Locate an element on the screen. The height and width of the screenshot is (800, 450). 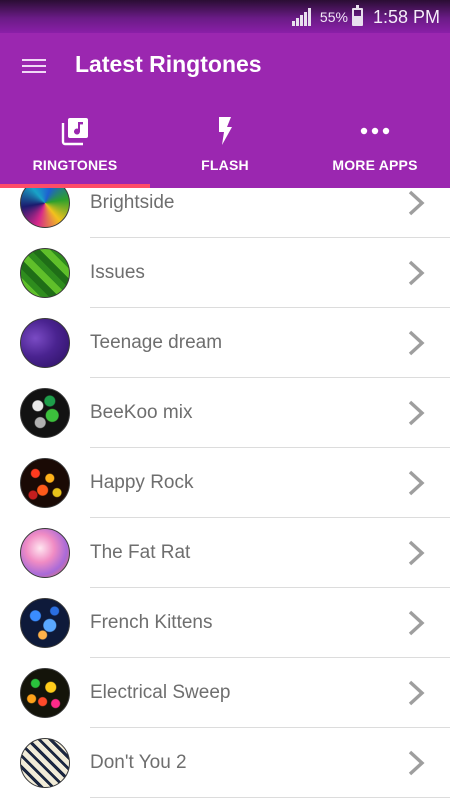
list-item: Don't You 2 is located at coordinates (225, 763).